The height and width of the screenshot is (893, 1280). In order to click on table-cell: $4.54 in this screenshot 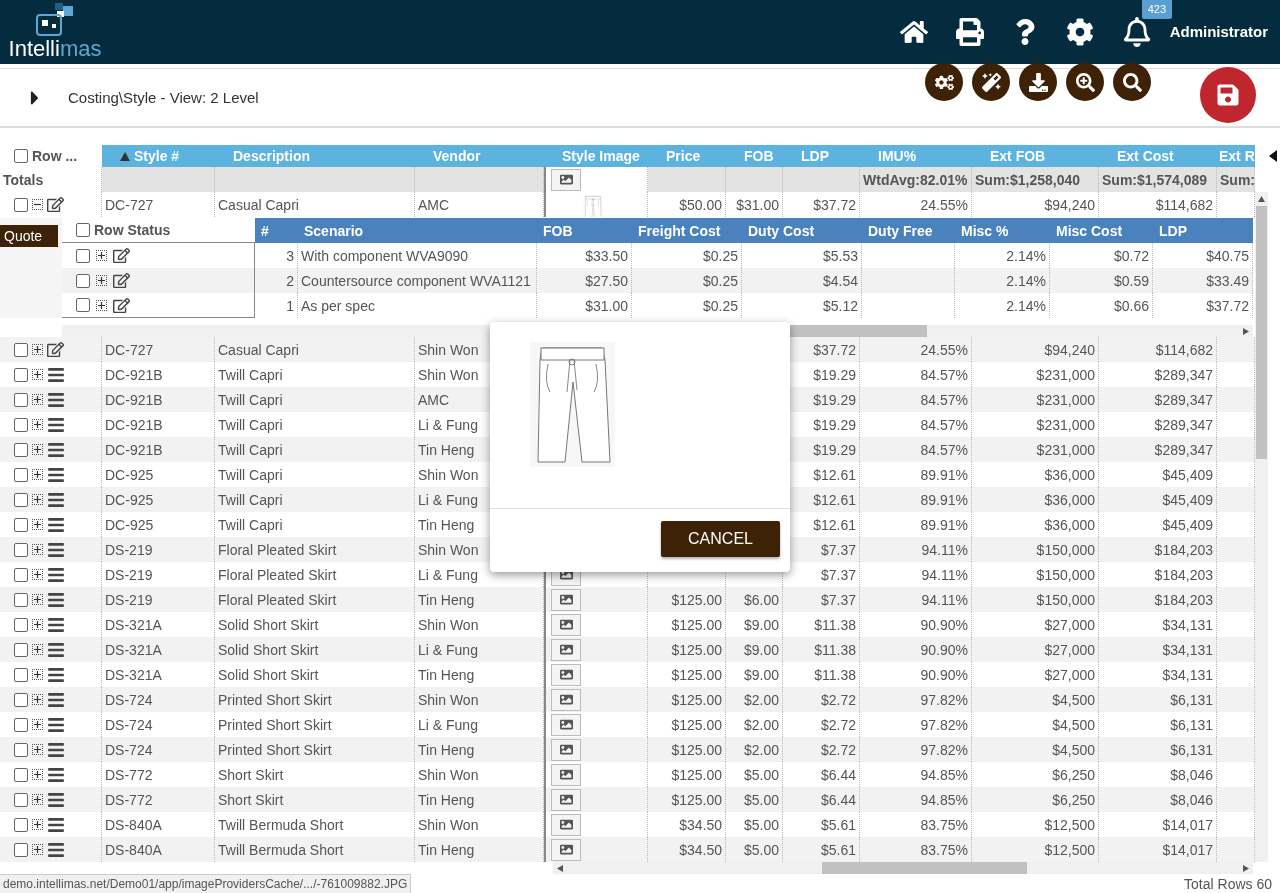, I will do `click(840, 280)`.